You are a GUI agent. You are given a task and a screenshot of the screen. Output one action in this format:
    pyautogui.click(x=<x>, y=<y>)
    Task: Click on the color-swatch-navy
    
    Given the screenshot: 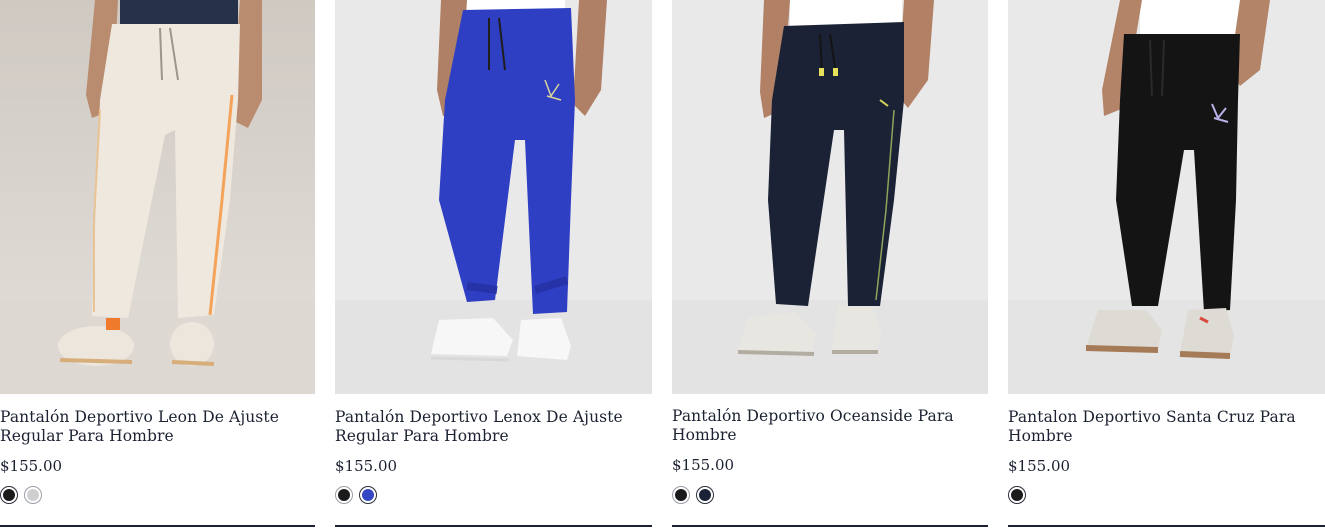 What is the action you would take?
    pyautogui.click(x=705, y=495)
    